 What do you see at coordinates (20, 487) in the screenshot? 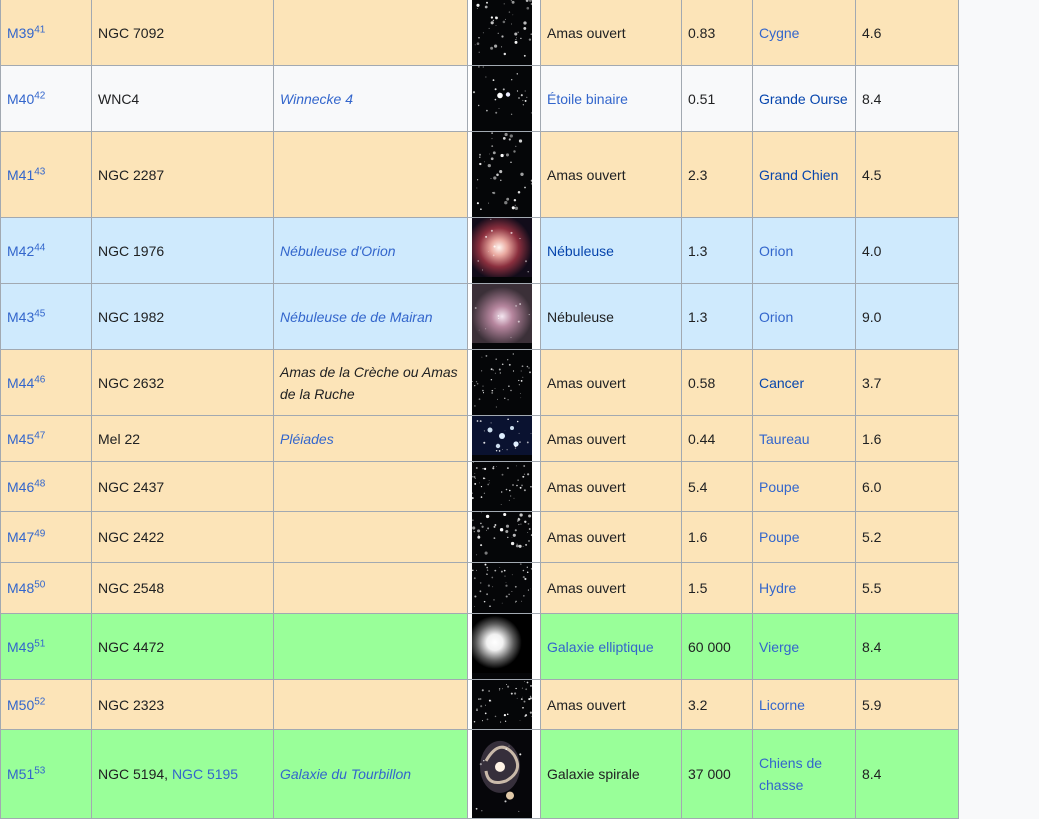
I see `messier-id-link: M46` at bounding box center [20, 487].